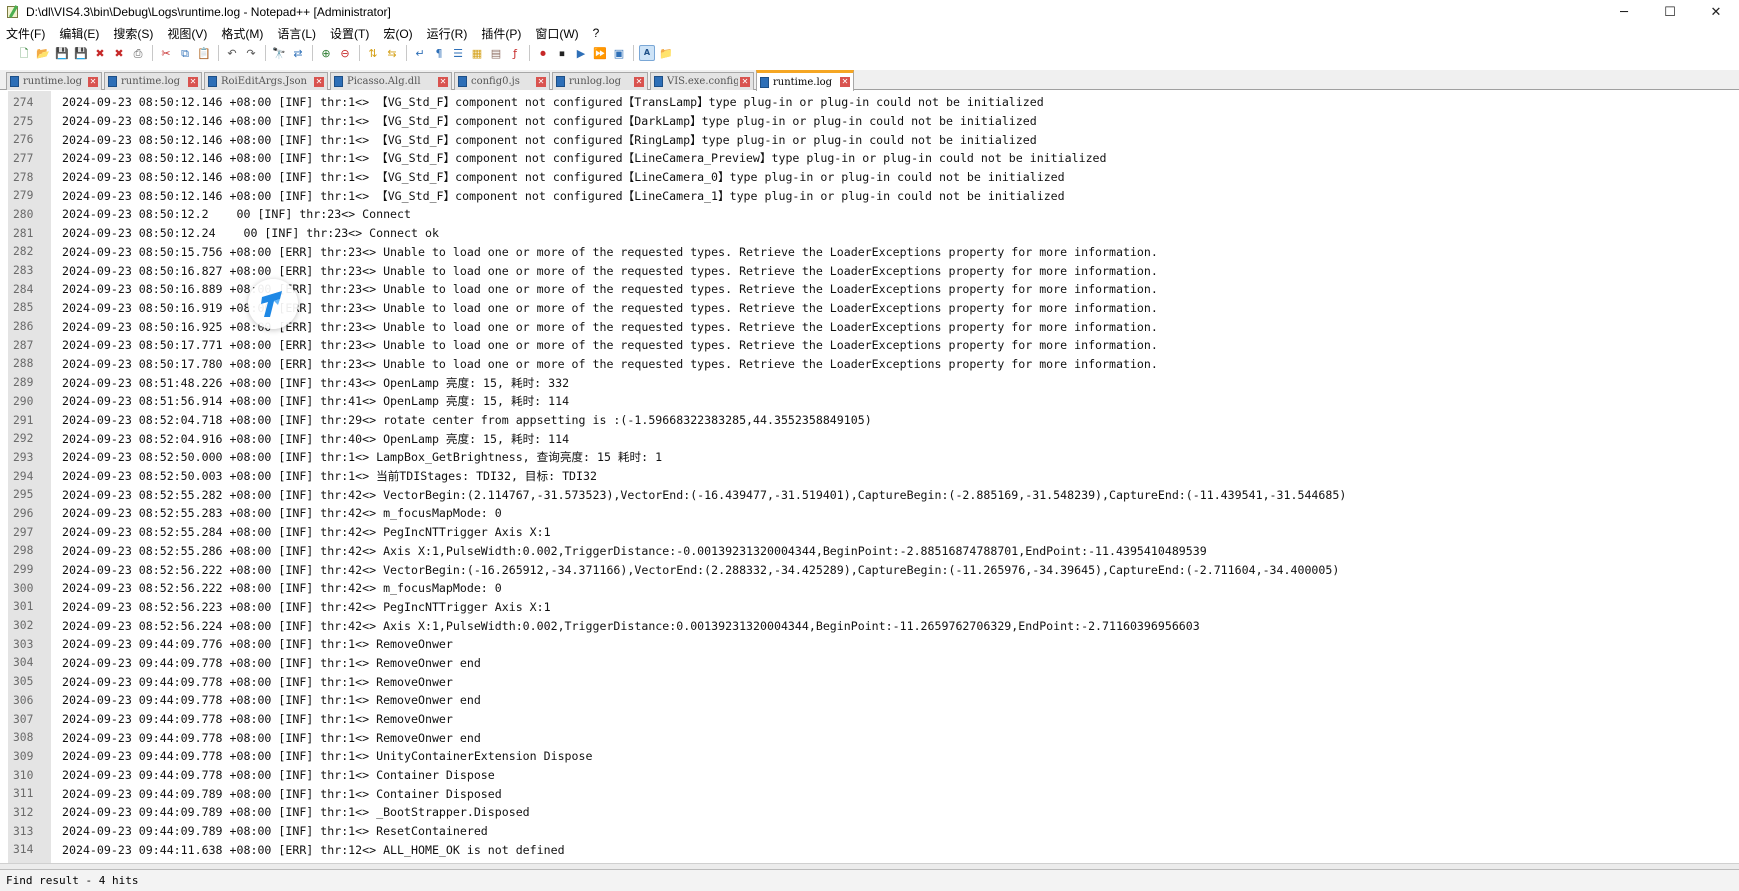 This screenshot has height=891, width=1739. What do you see at coordinates (392, 53) in the screenshot?
I see `sync-horizontal-icon: ⇆` at bounding box center [392, 53].